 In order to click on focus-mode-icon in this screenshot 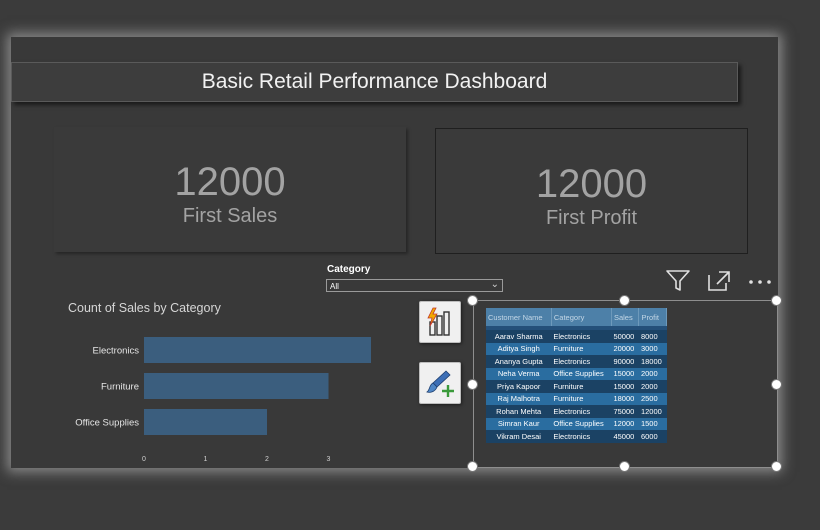, I will do `click(719, 283)`.